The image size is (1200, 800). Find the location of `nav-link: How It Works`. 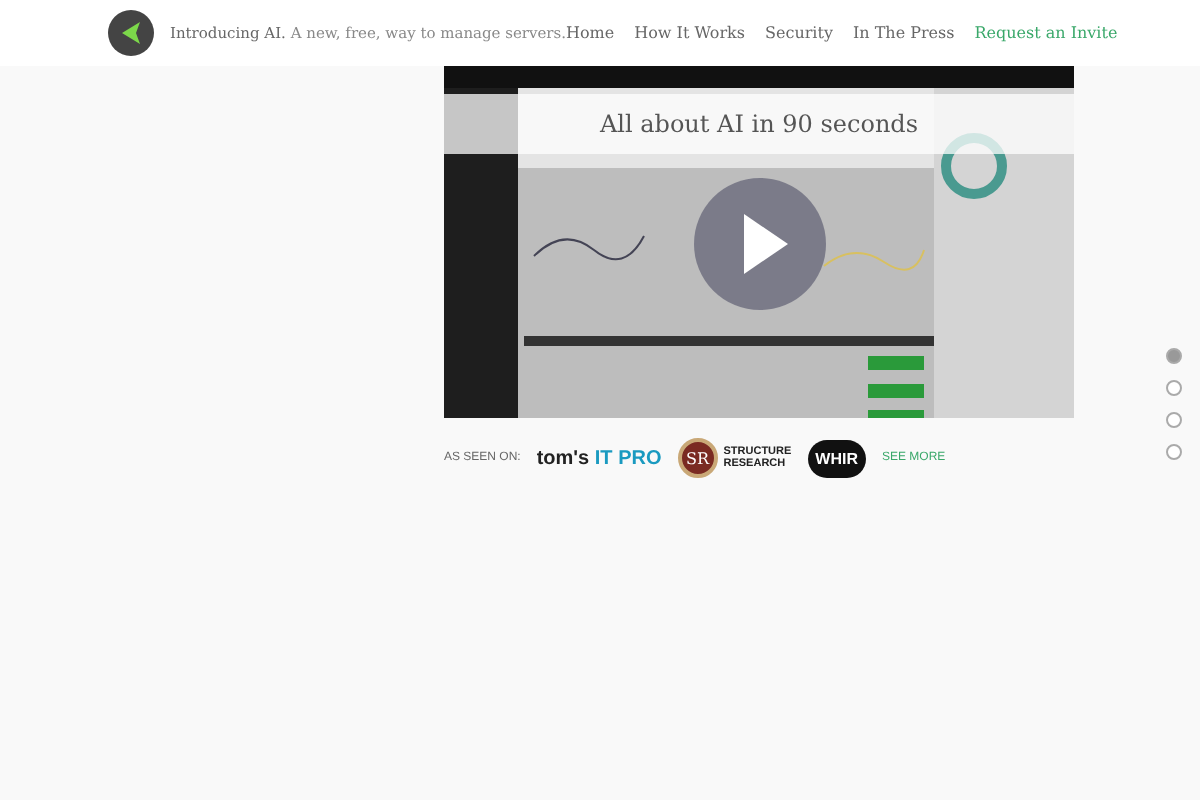

nav-link: How It Works is located at coordinates (689, 33).